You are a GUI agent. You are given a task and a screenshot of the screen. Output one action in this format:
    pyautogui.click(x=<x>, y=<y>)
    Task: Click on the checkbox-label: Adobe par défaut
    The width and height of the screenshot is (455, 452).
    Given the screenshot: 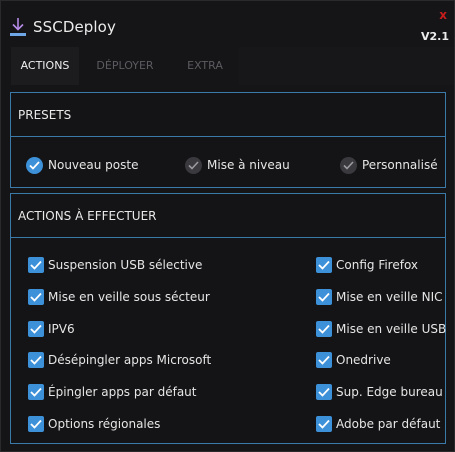 What is the action you would take?
    pyautogui.click(x=388, y=424)
    